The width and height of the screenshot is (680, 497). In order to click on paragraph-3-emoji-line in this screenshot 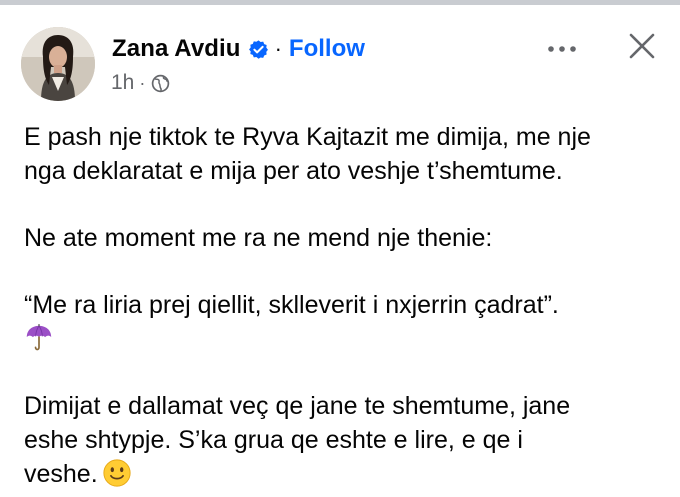, I will do `click(344, 339)`.